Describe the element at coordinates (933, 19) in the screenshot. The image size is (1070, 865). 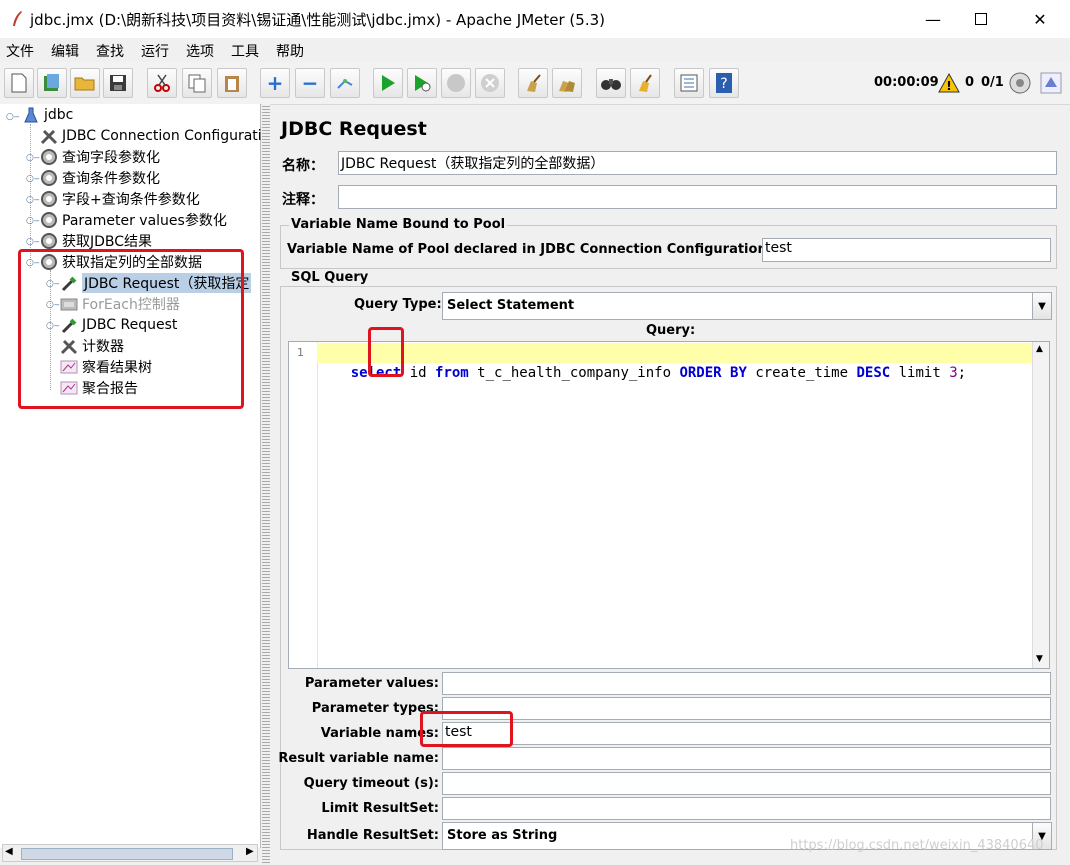
I see `minimize-button: —` at that location.